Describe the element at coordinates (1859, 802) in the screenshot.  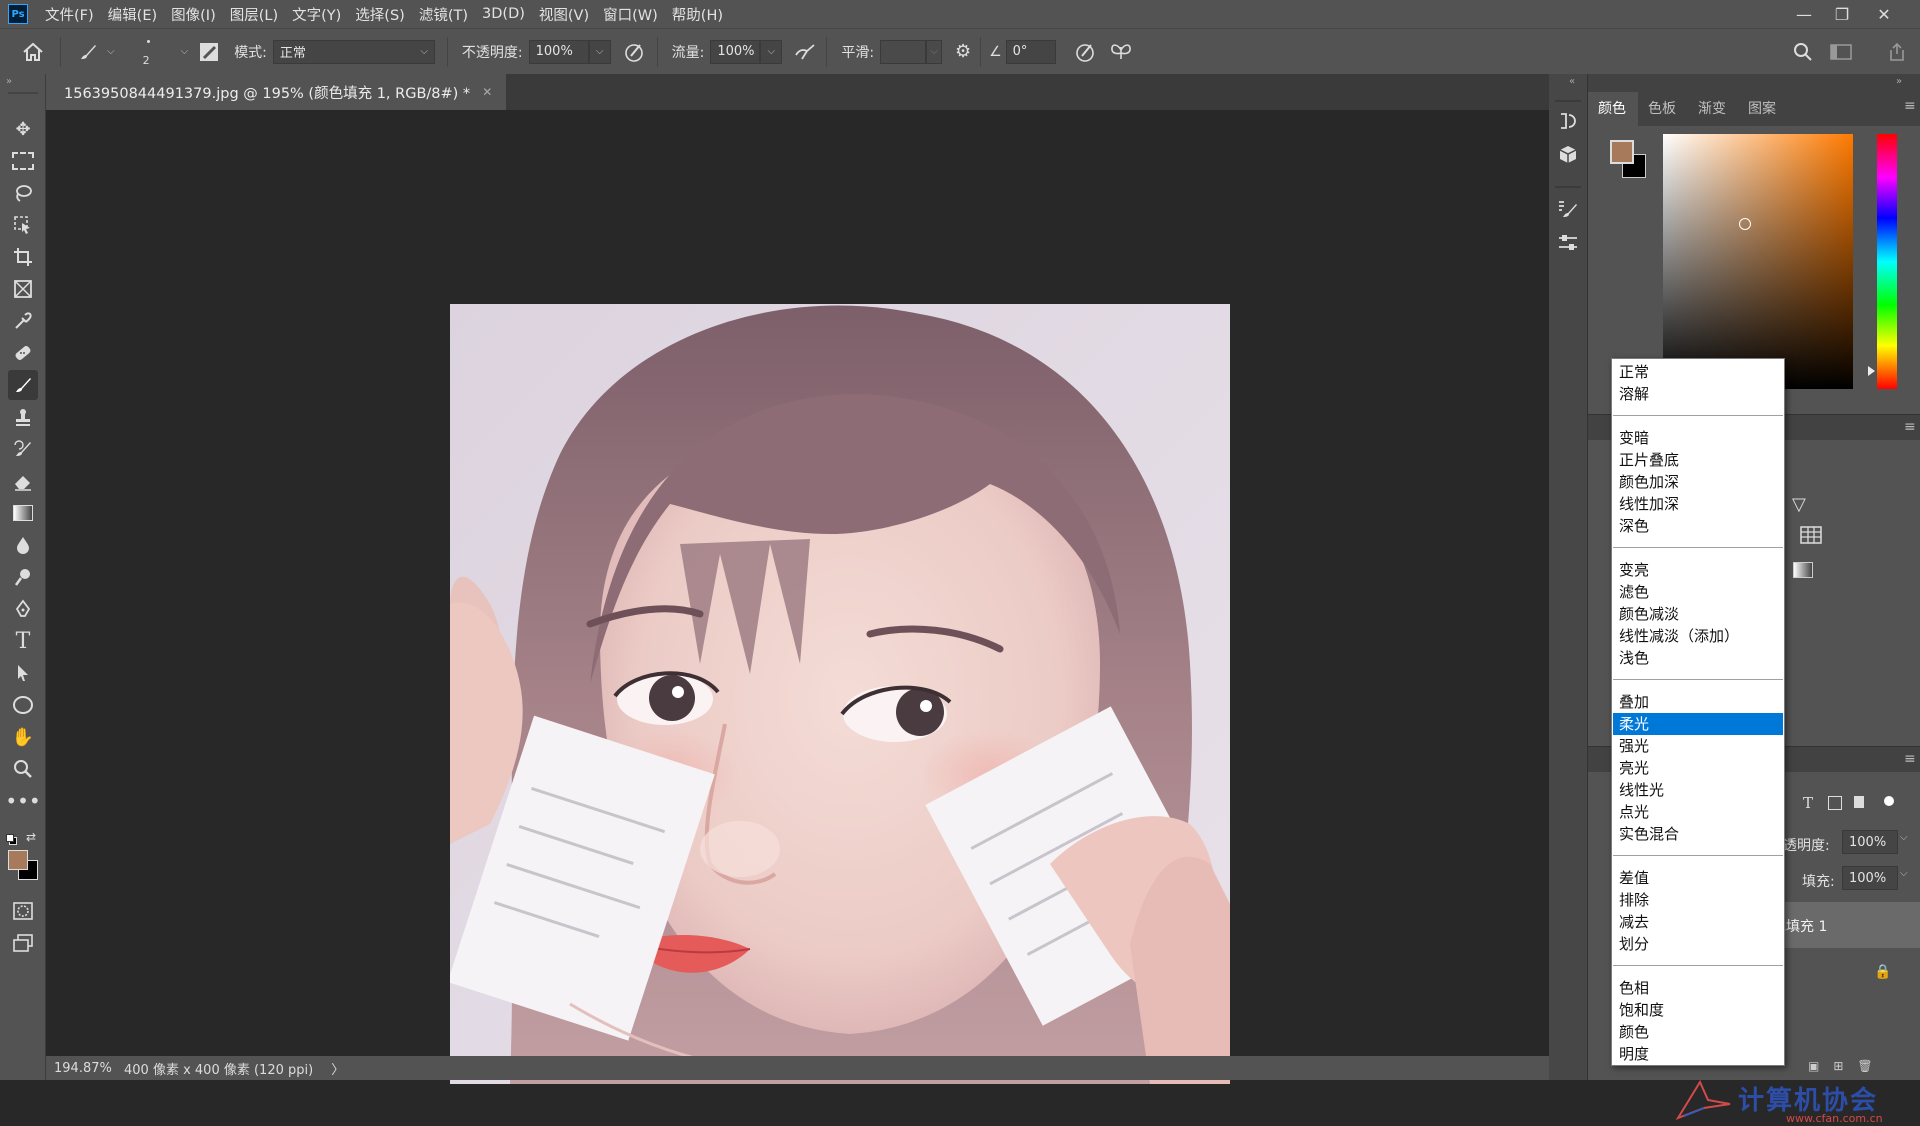
I see `filter-smart-object-icon` at that location.